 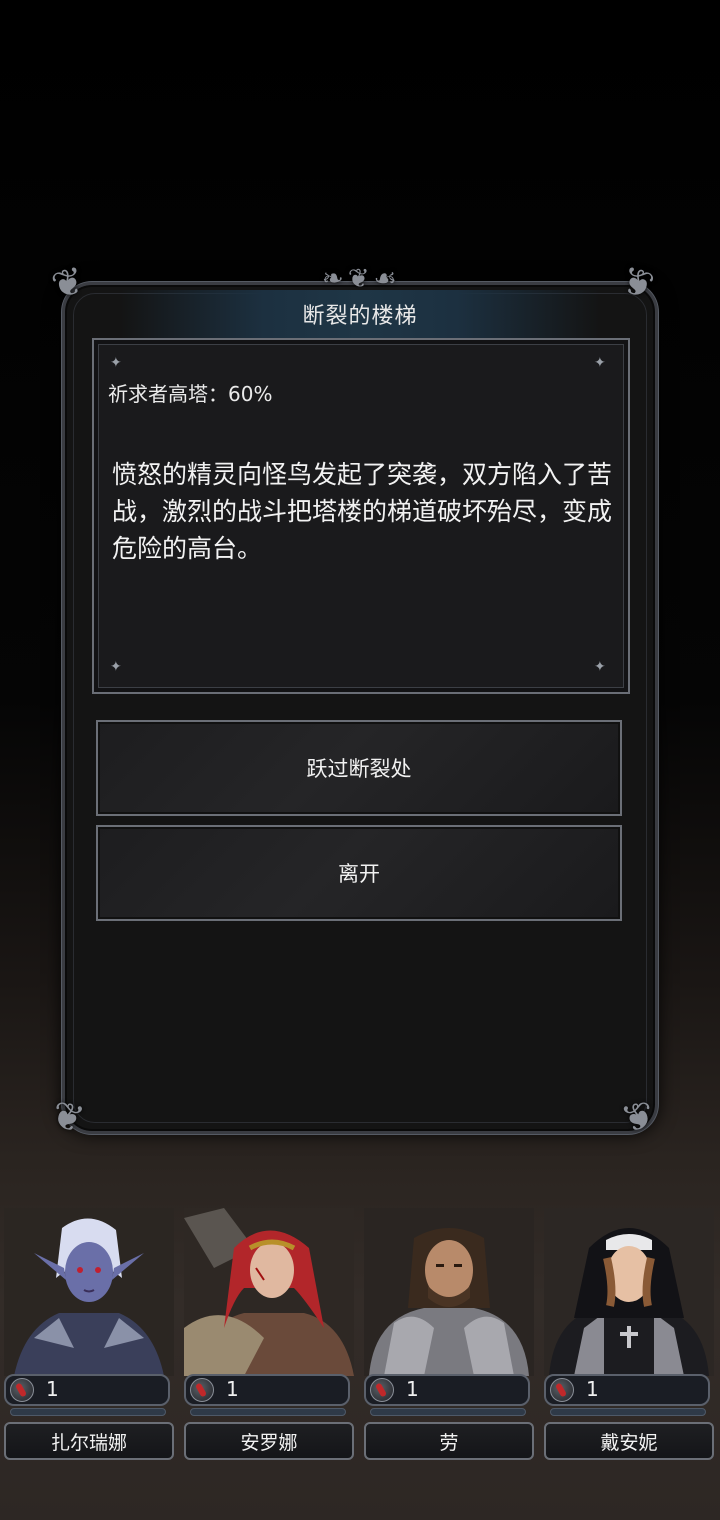 What do you see at coordinates (359, 873) in the screenshot?
I see `choice-button-leave: 离开` at bounding box center [359, 873].